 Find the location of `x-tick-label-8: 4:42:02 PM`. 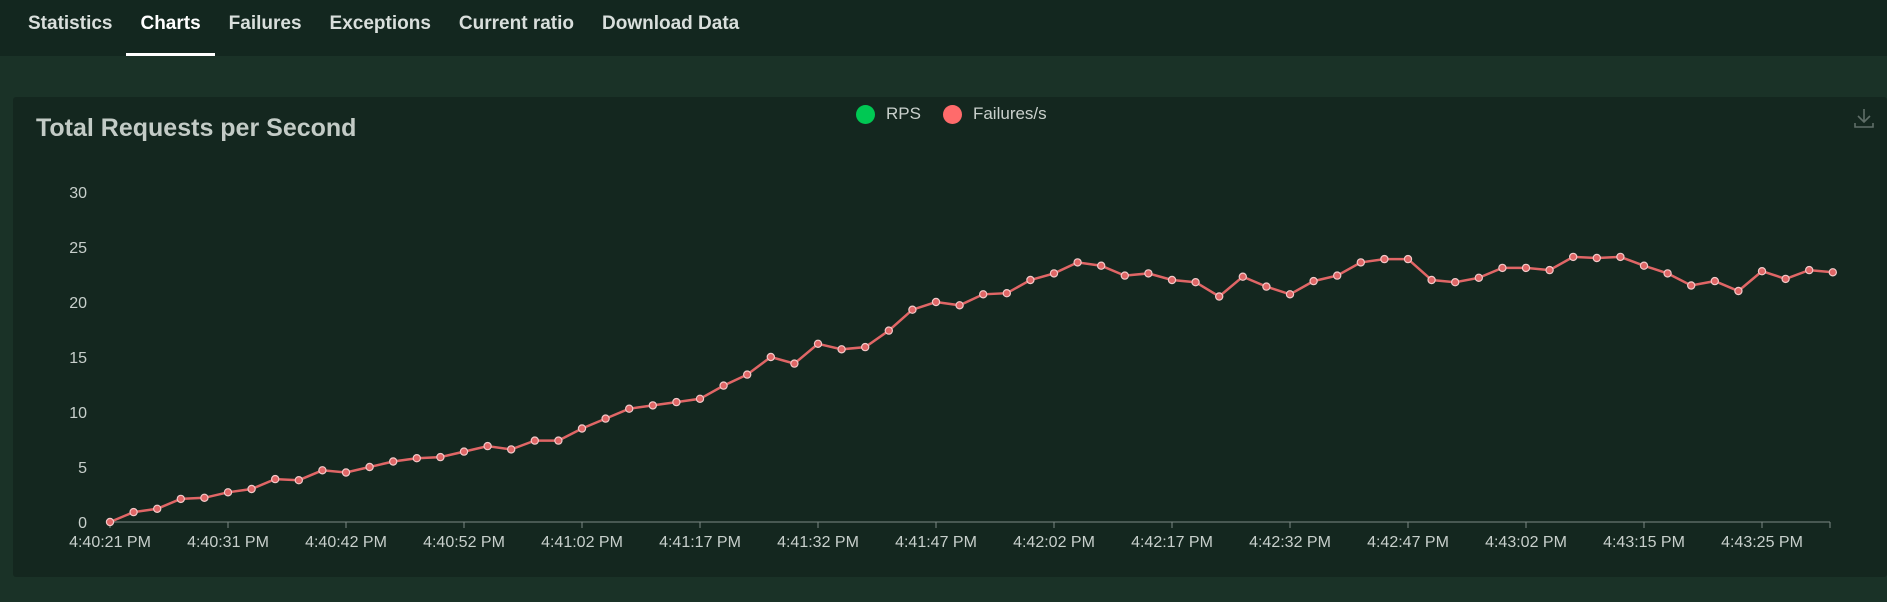

x-tick-label-8: 4:42:02 PM is located at coordinates (1054, 542).